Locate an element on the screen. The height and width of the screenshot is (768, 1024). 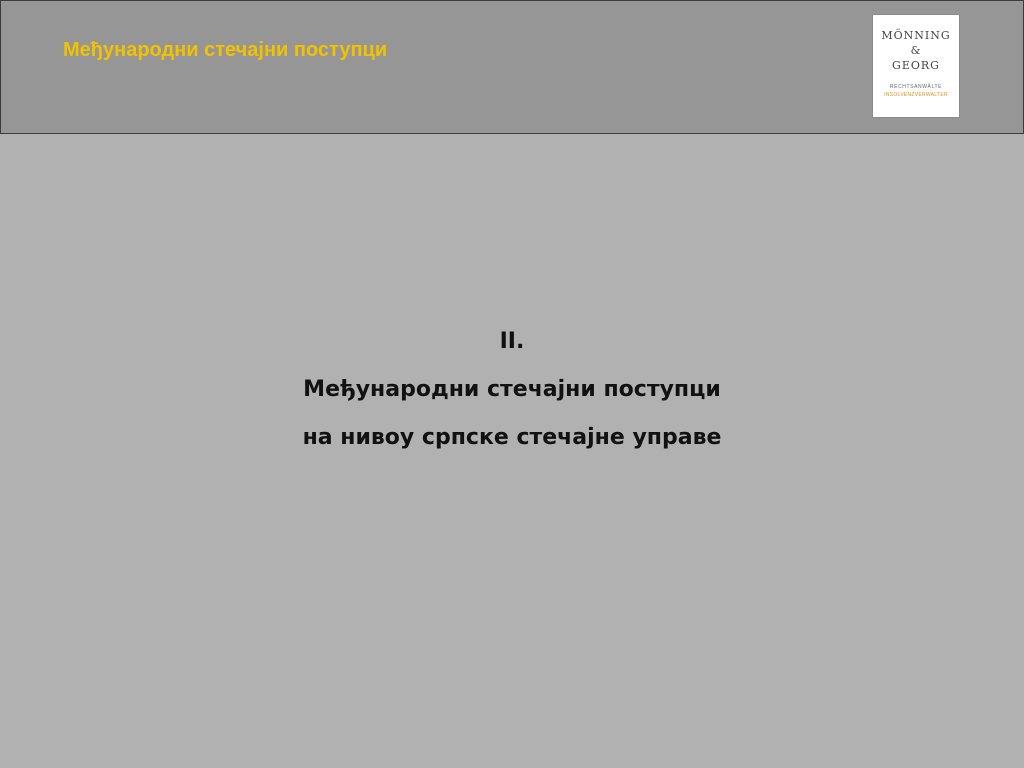
section-title-line1: Међународни стечајни поступци is located at coordinates (512, 389).